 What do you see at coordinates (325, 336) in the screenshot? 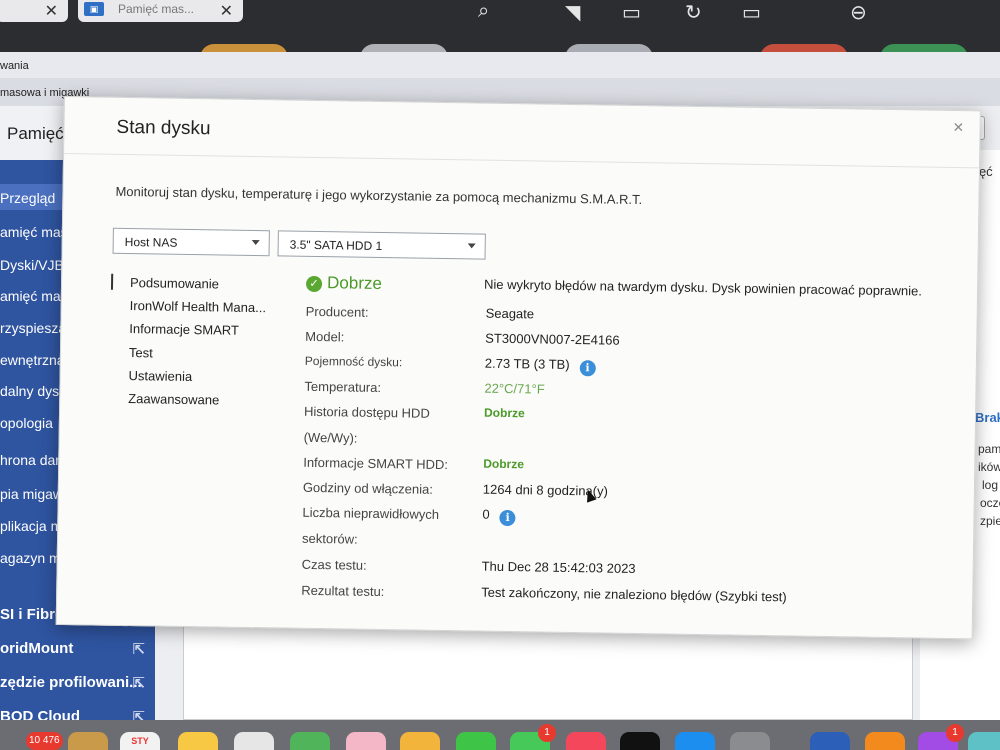
I see `model-label: Model:` at bounding box center [325, 336].